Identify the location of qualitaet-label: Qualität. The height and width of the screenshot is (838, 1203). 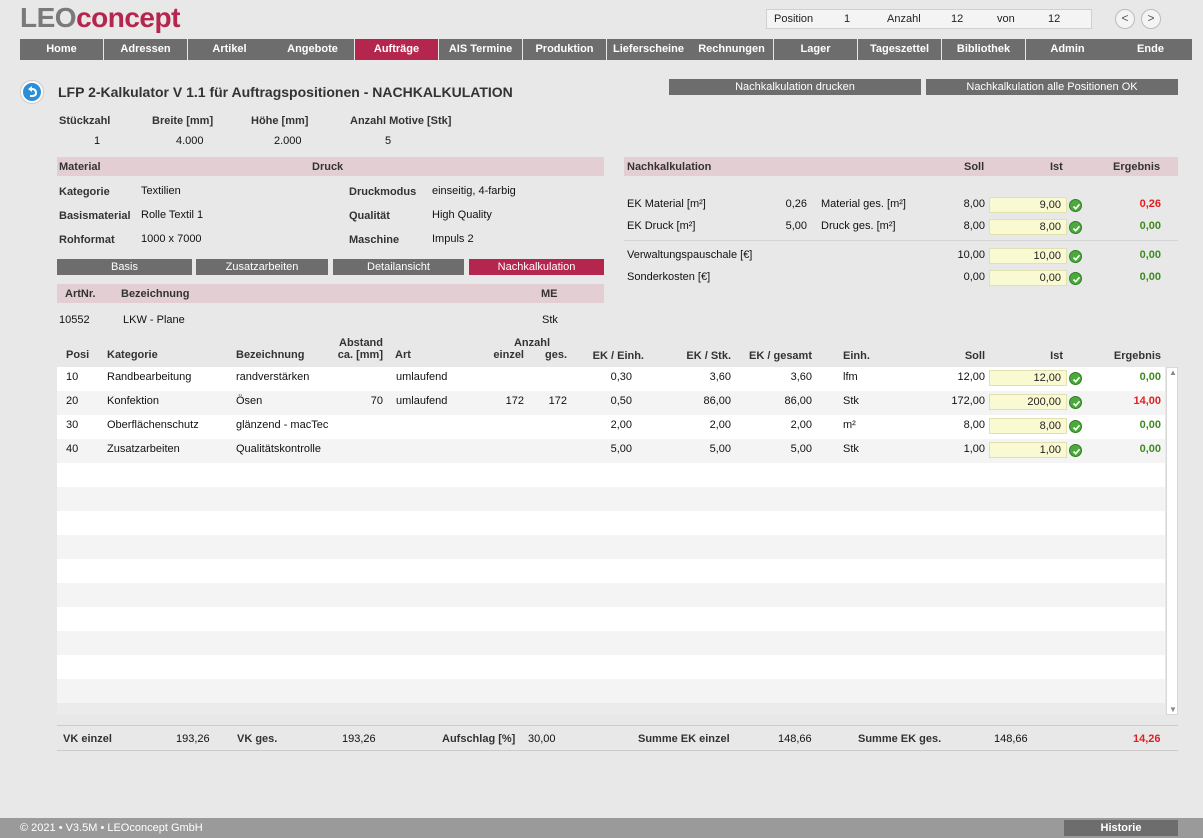
(369, 216).